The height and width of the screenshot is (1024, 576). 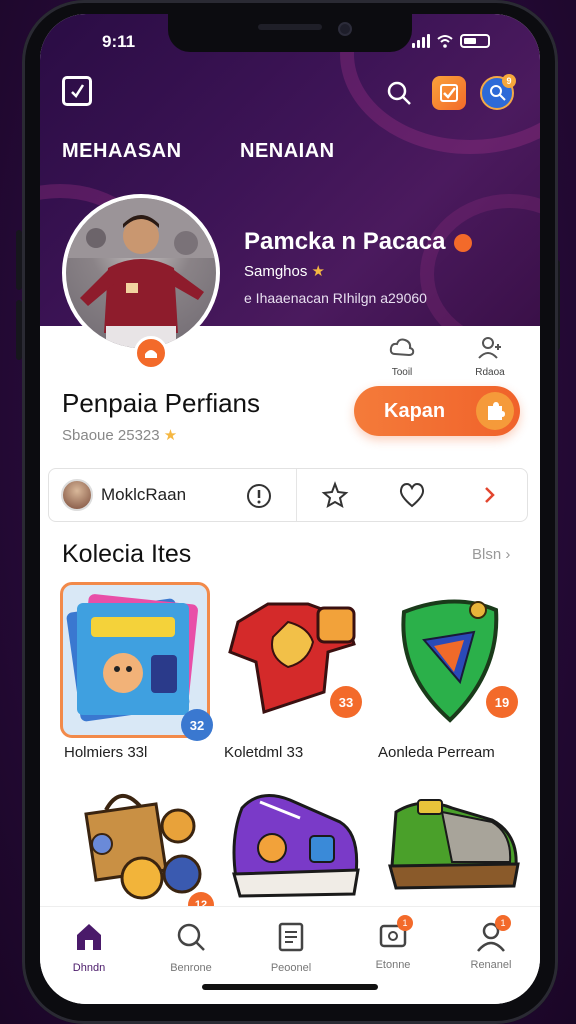 What do you see at coordinates (402, 372) in the screenshot?
I see `mini-action-label: Tooil` at bounding box center [402, 372].